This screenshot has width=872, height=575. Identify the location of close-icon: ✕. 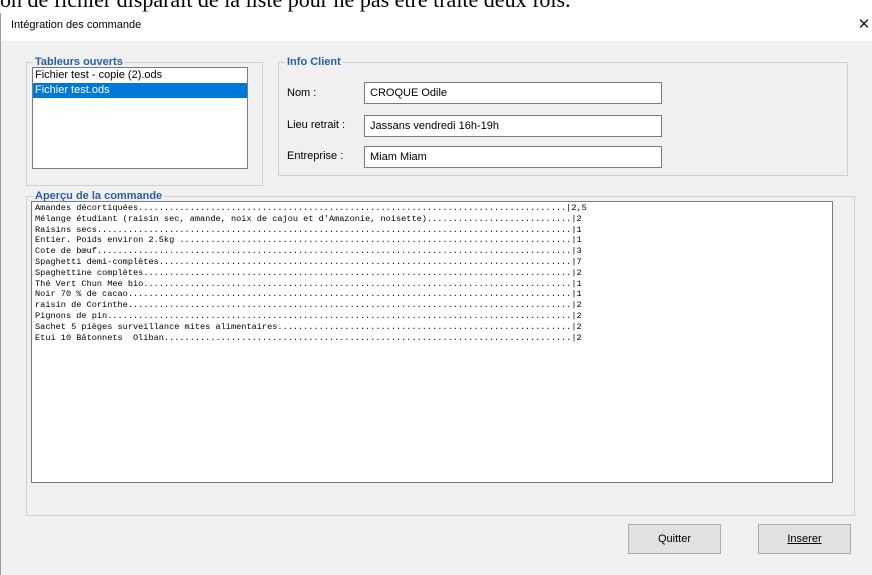
(864, 25).